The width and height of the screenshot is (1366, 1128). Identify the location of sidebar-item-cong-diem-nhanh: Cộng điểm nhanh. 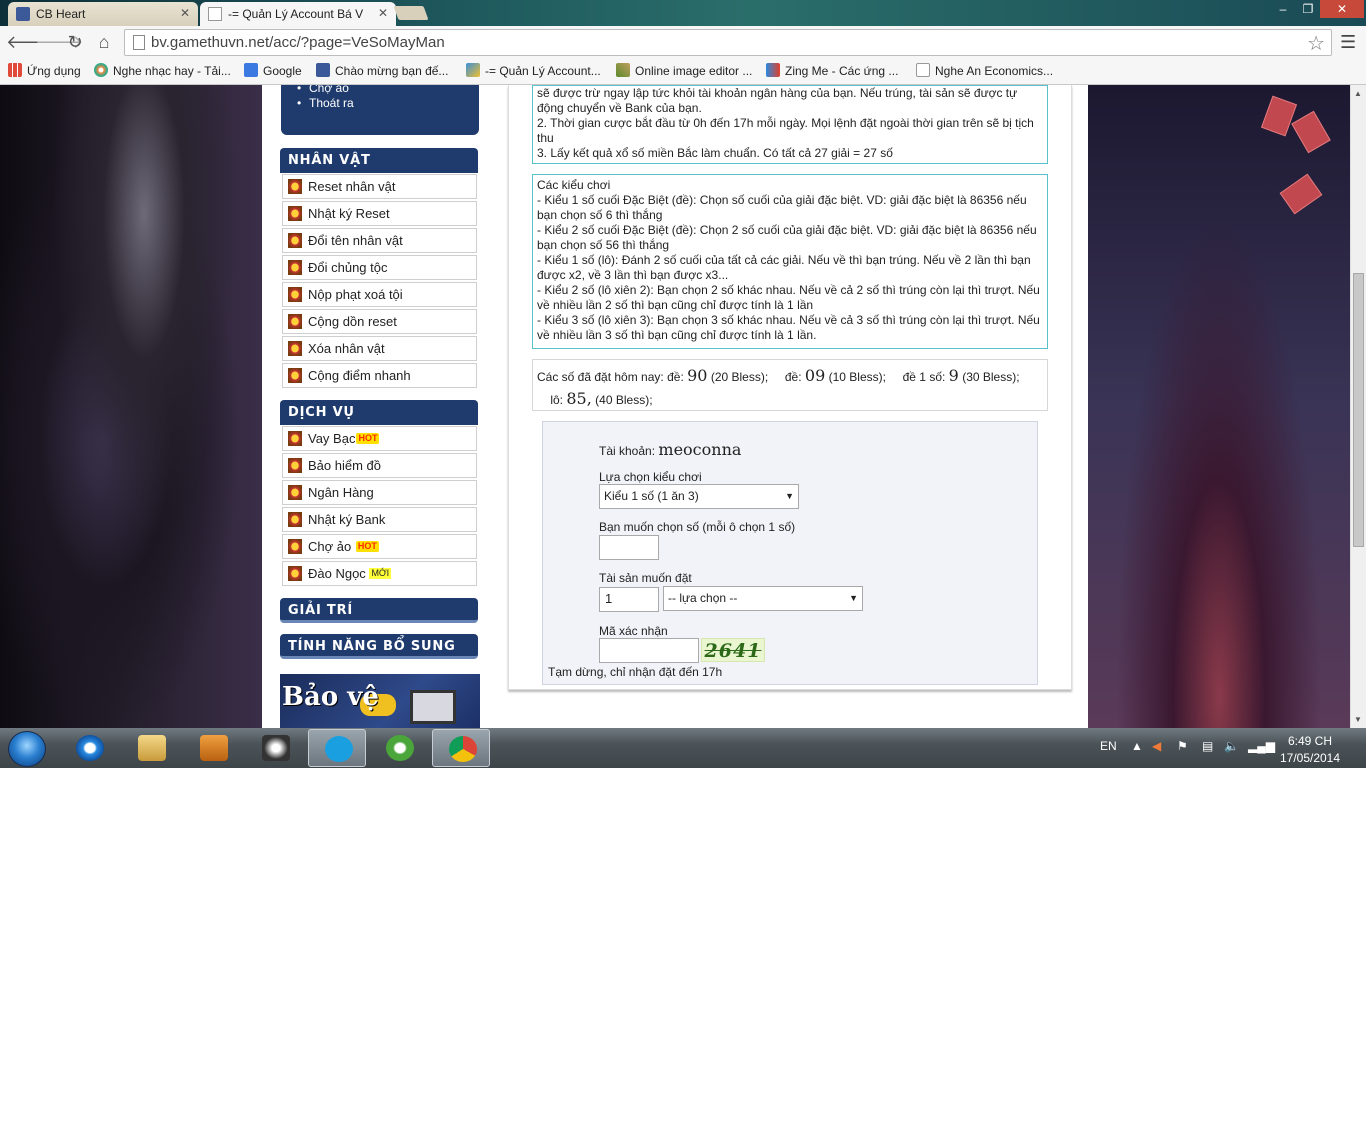
(379, 375).